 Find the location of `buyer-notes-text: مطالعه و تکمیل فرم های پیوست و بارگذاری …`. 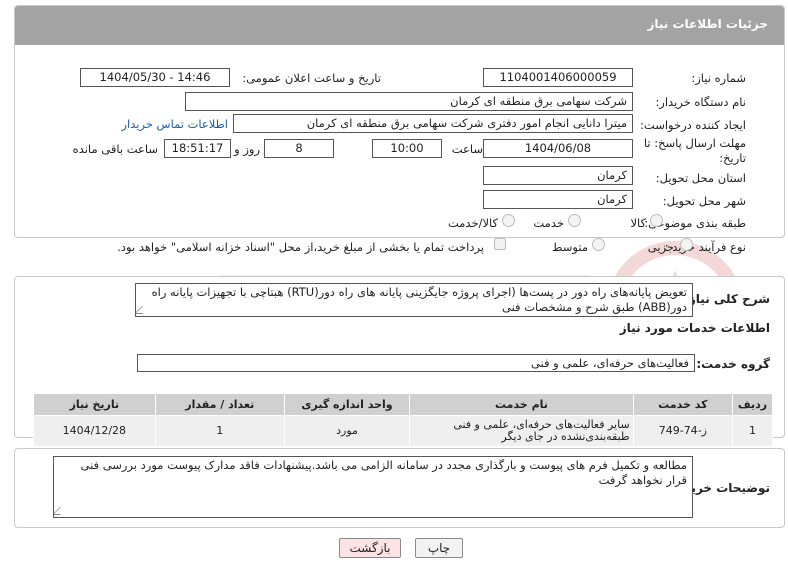

buyer-notes-text: مطالعه و تکمیل فرم های پیوست و بارگذاری … is located at coordinates (383, 472).